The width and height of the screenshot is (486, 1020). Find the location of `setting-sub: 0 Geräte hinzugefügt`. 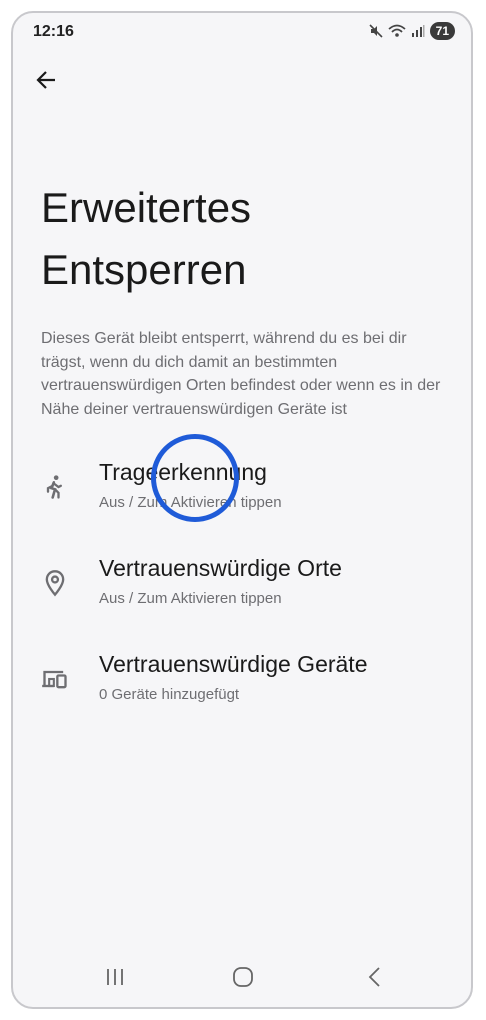

setting-sub: 0 Geräte hinzugefügt is located at coordinates (169, 694).